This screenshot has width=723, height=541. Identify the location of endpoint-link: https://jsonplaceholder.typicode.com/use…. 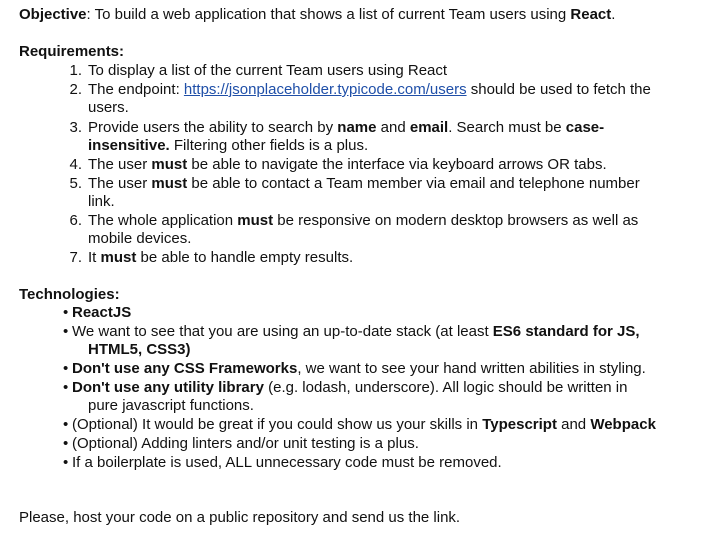
(325, 89).